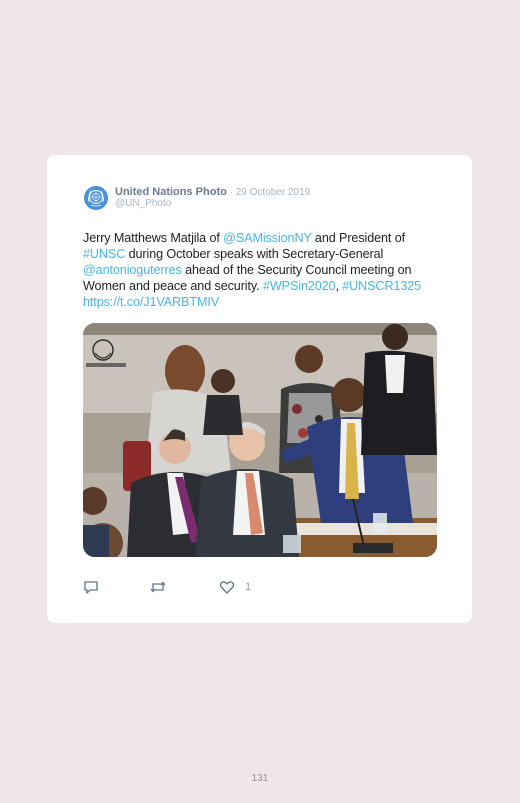 This screenshot has width=520, height=803. I want to click on hashtag-link: #UNSCR1325, so click(381, 286).